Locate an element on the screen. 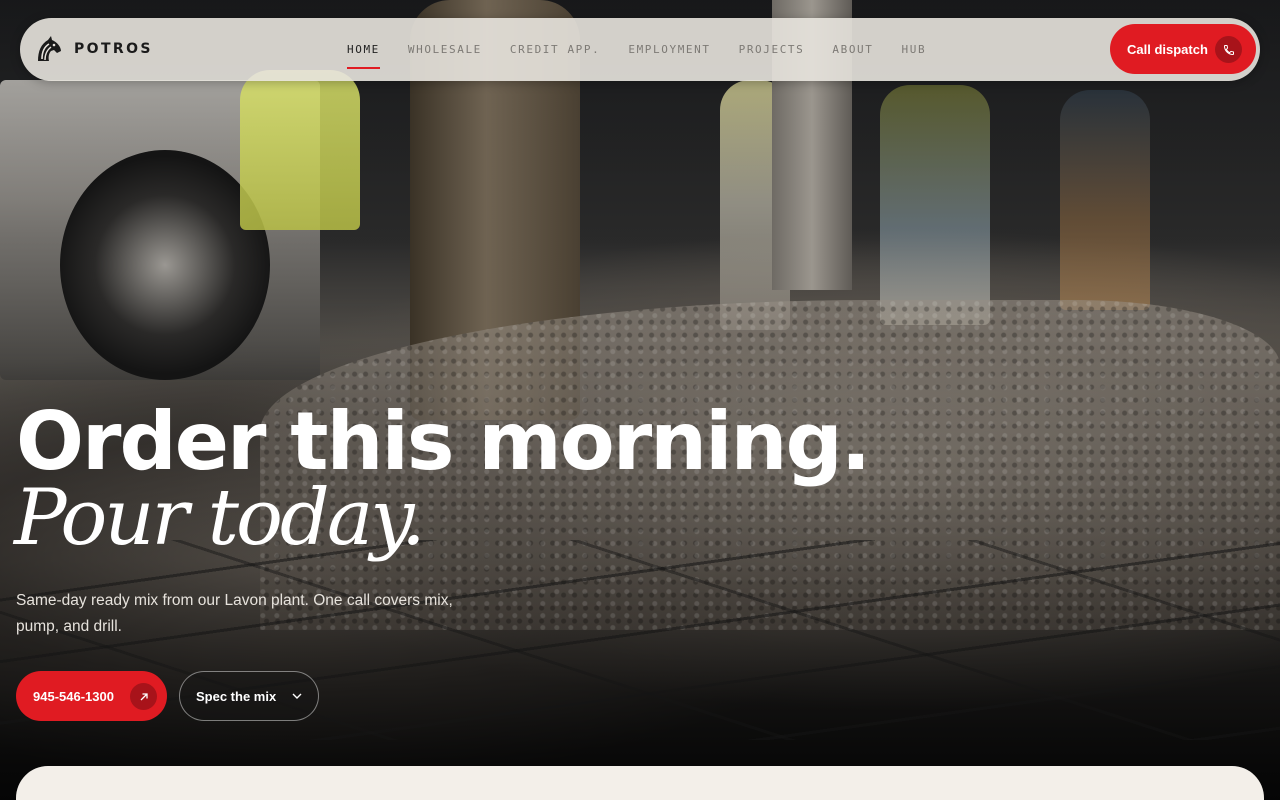  nav-item-employment: EMPLOYMENT is located at coordinates (669, 49).